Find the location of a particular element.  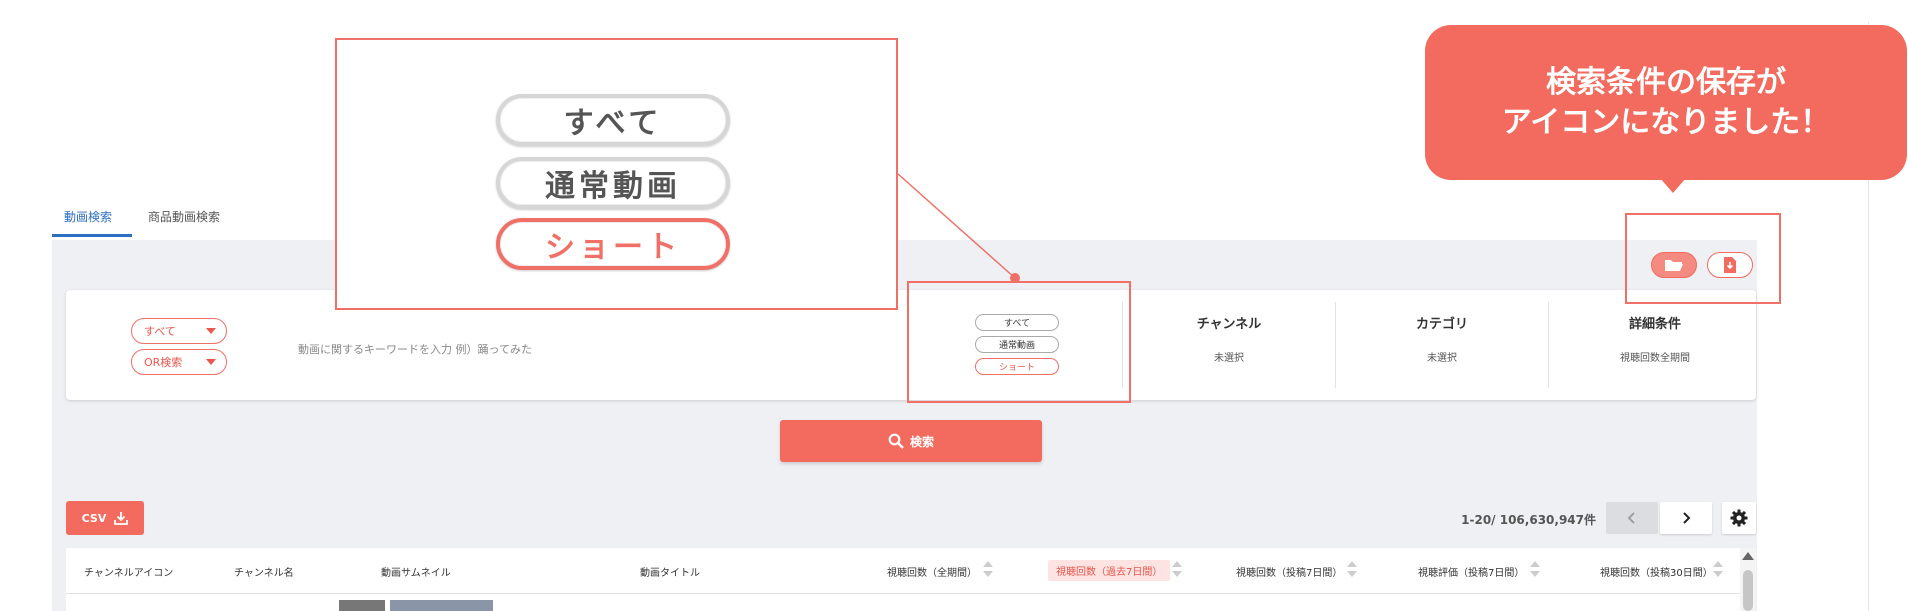

bubble-line-1: 検索条件の保存が is located at coordinates (1666, 82).